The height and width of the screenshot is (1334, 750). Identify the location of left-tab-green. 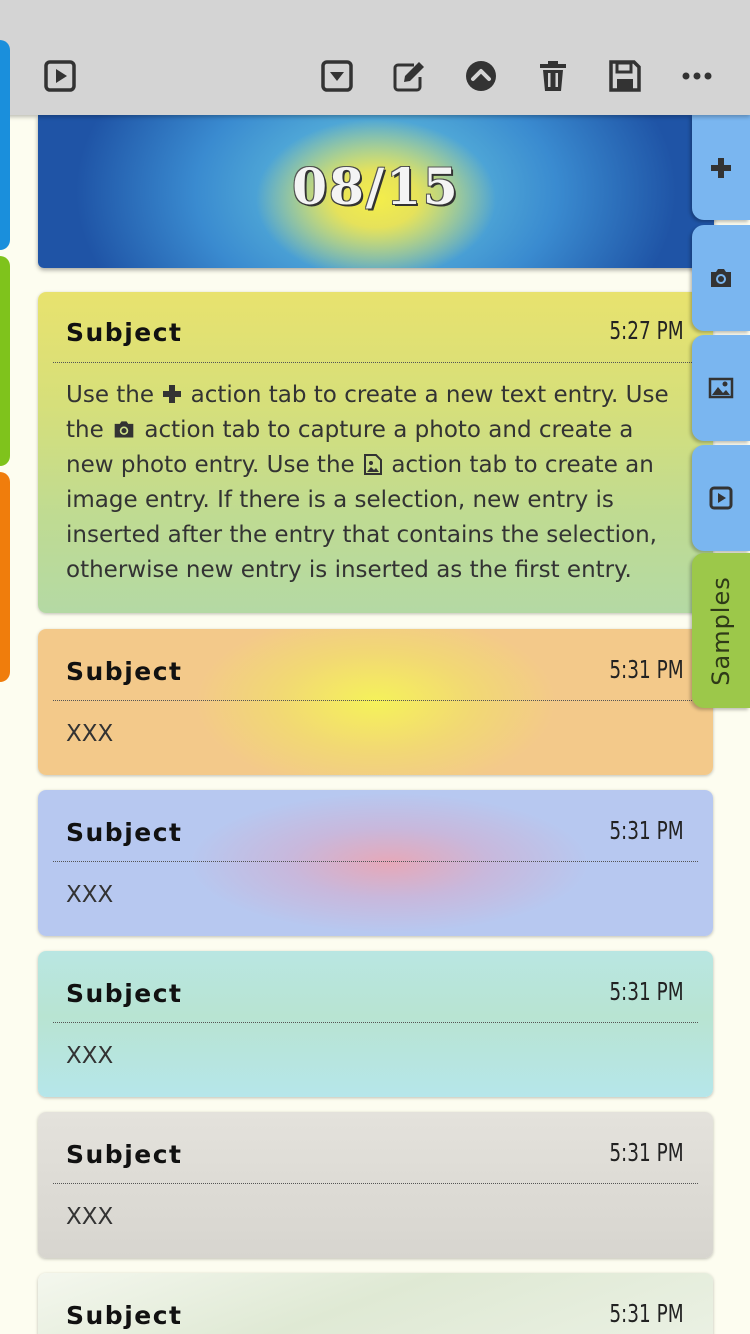
(5, 361).